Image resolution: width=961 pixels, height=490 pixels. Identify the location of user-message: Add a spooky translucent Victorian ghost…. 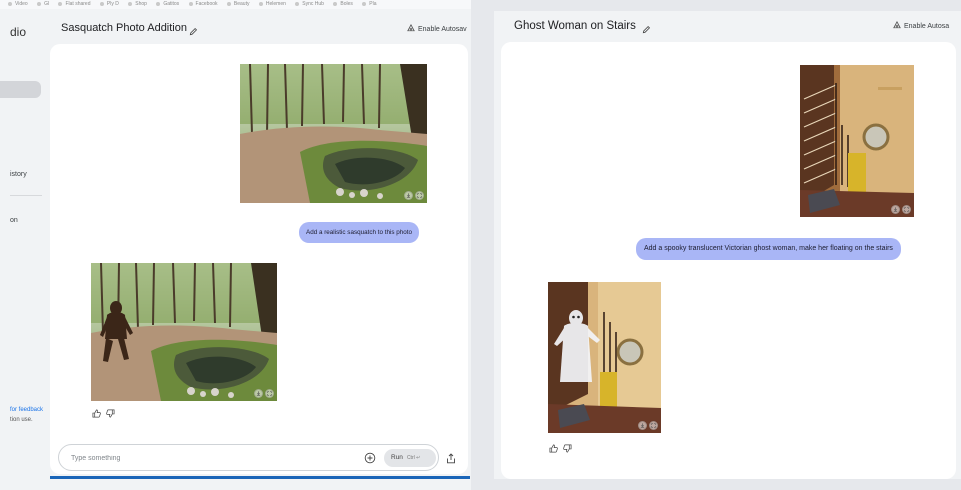
(768, 249).